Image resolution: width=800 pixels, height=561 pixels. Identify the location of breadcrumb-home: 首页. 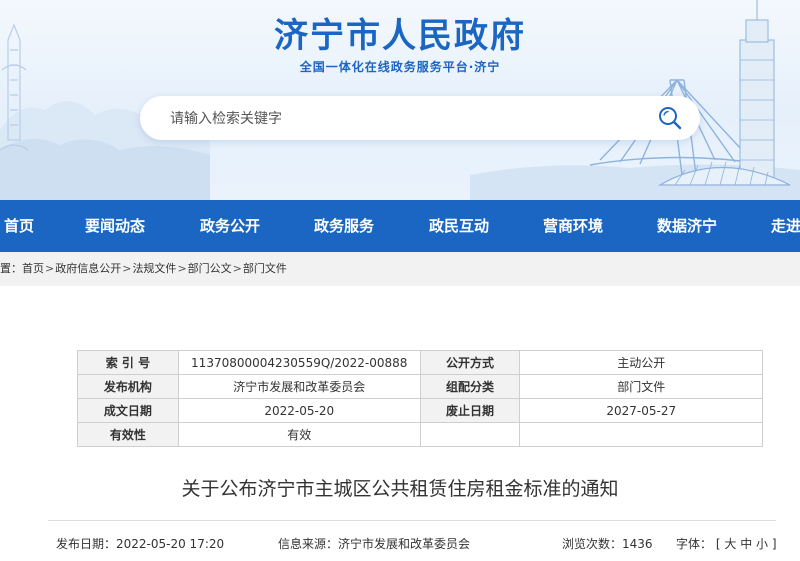
(33, 268).